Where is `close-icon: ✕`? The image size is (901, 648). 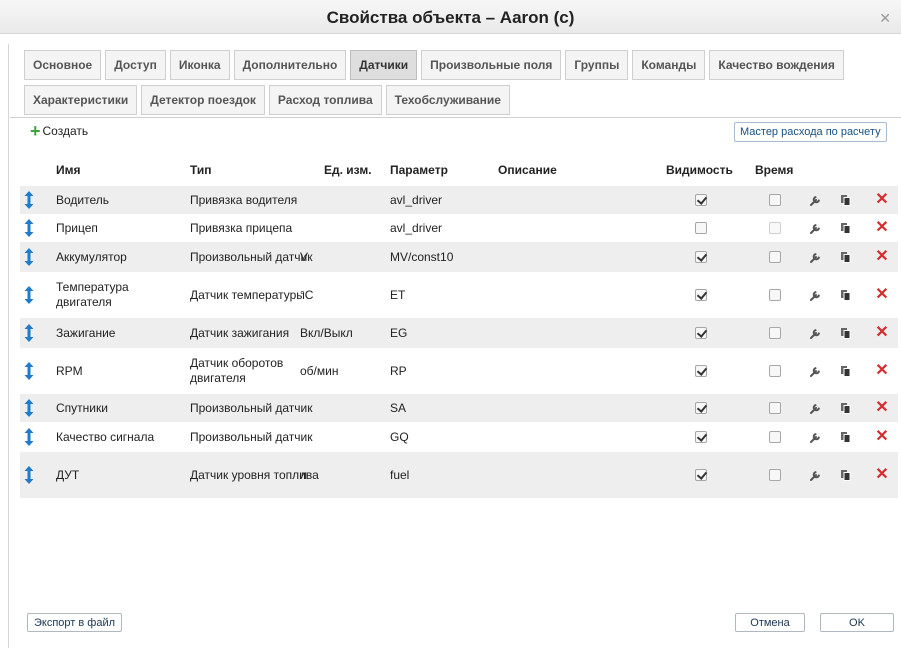 close-icon: ✕ is located at coordinates (885, 18).